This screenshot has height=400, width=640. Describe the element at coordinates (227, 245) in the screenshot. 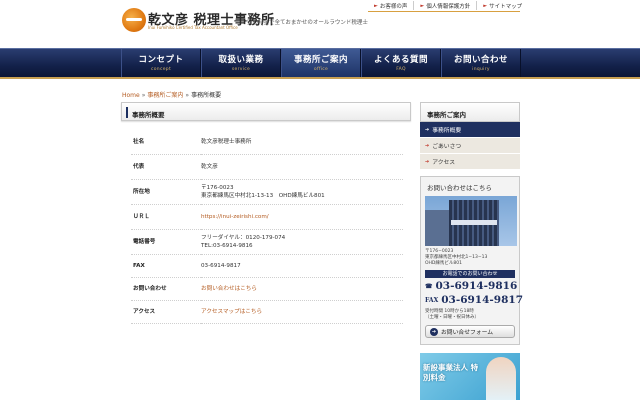

I see `tel-number: TEL:03-6914-9816` at that location.